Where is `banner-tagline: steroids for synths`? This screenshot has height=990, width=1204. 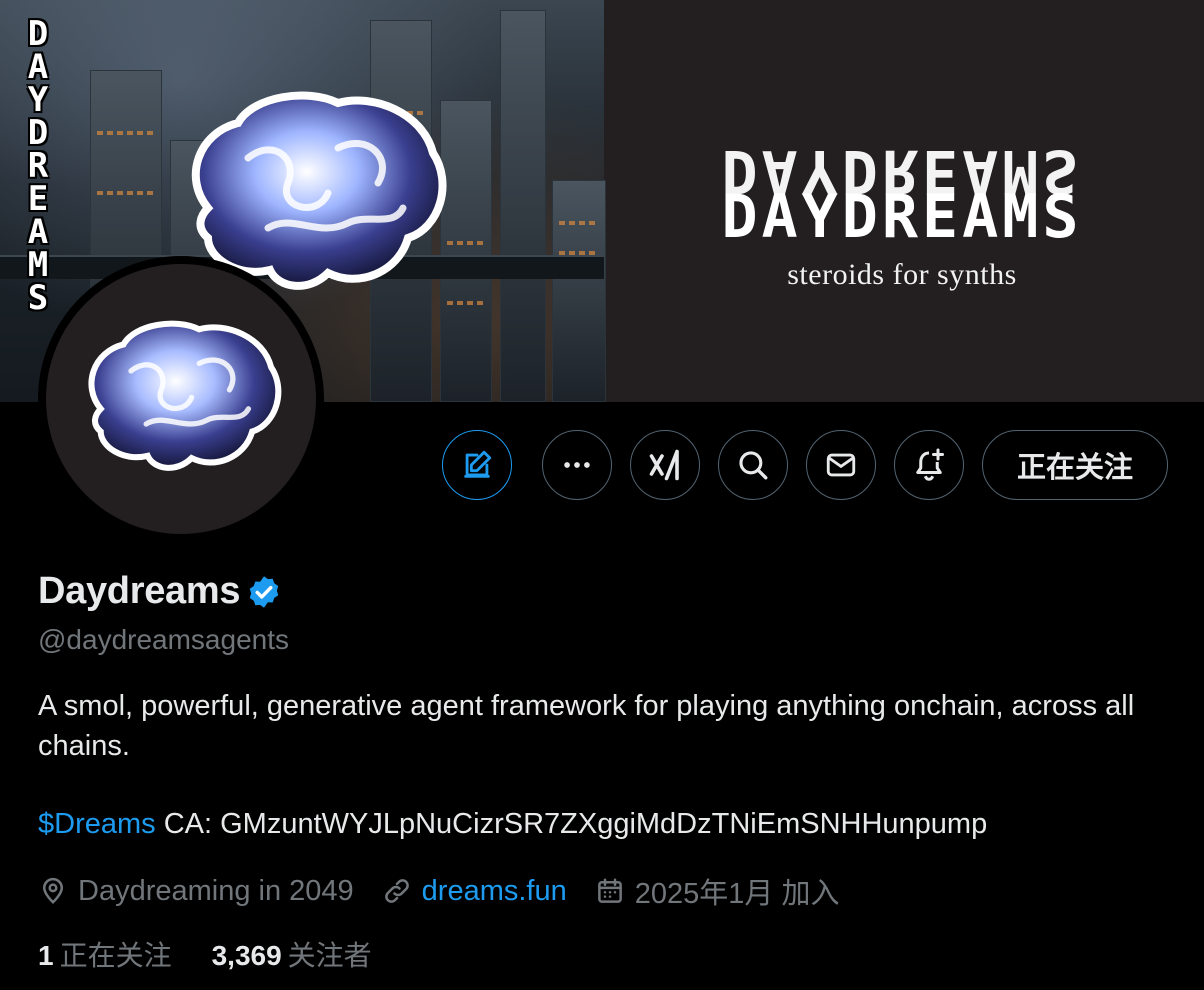 banner-tagline: steroids for synths is located at coordinates (902, 274).